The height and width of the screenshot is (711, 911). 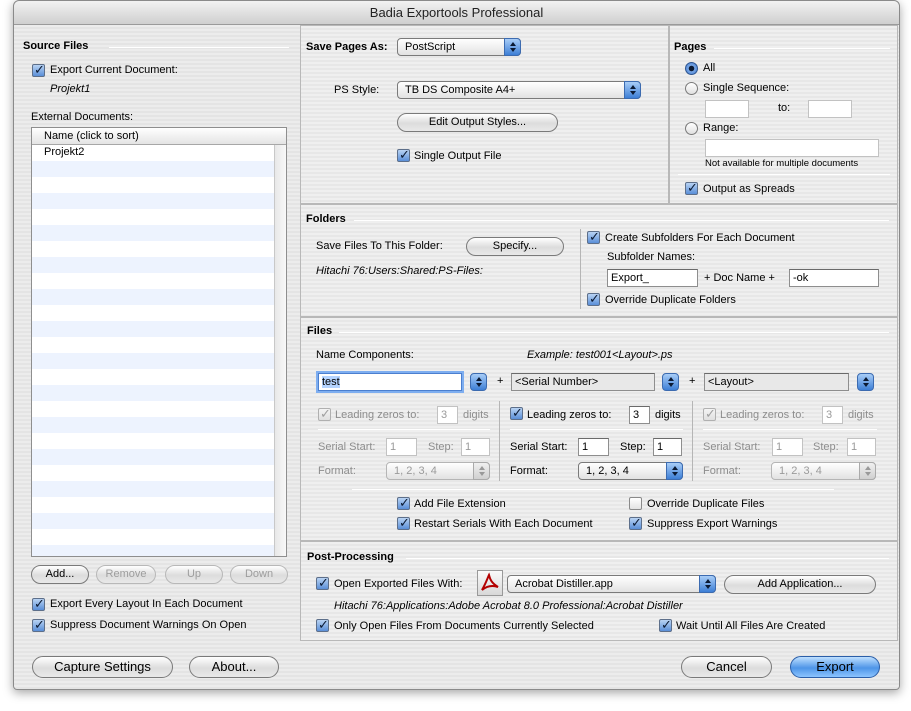 I want to click on step-2-field: 1, so click(x=667, y=447).